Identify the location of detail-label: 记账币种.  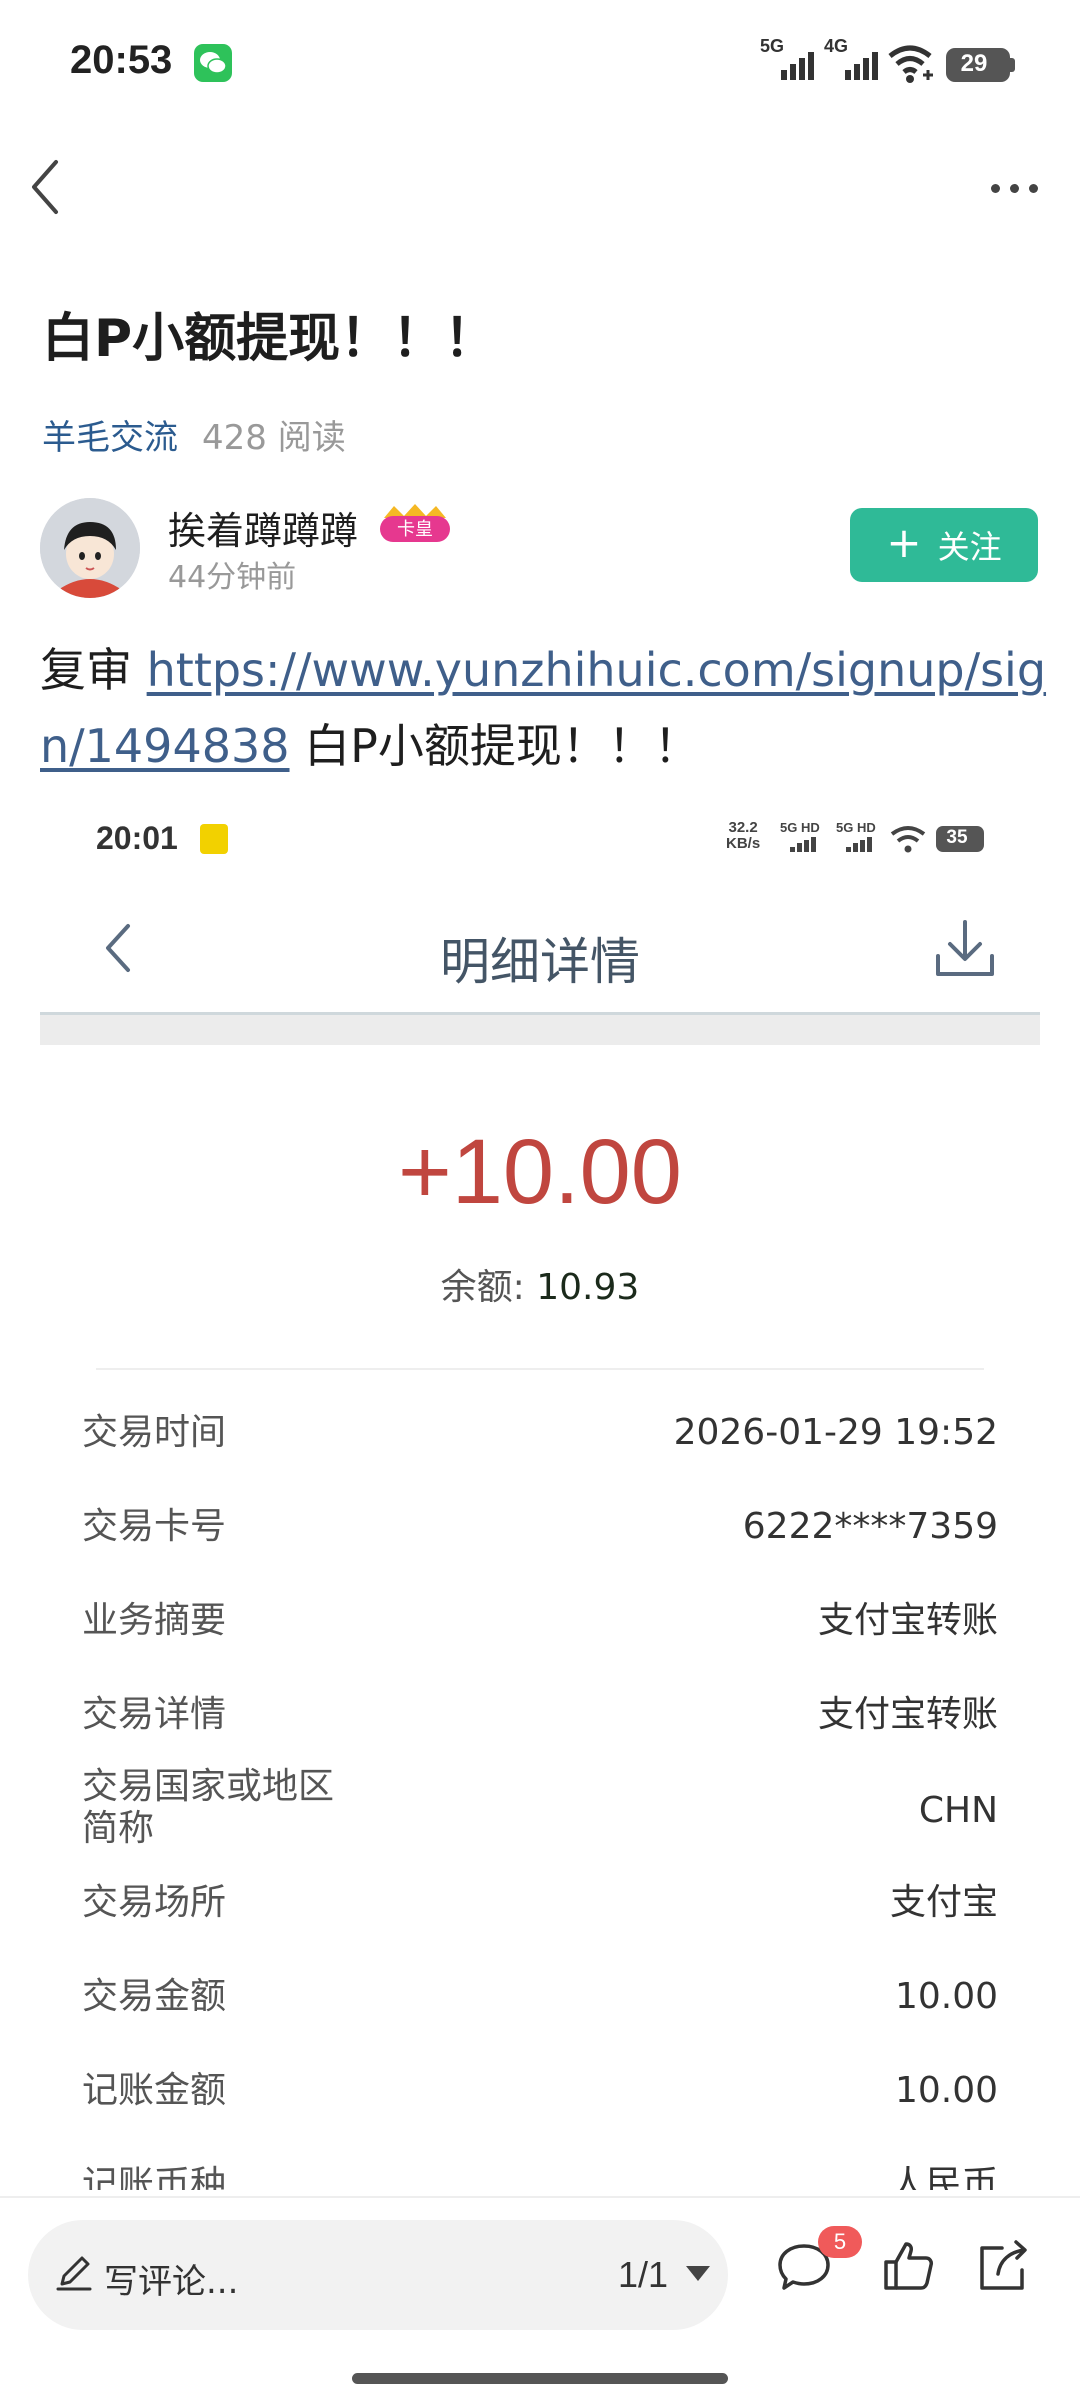
(154, 2177).